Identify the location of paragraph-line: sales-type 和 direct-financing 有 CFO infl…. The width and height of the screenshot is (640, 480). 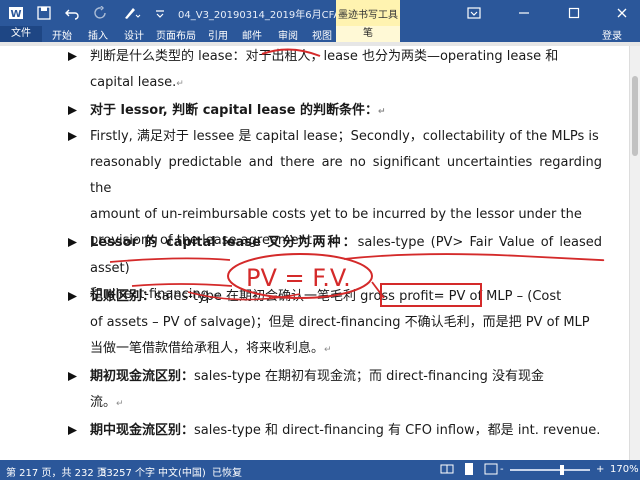
(397, 430).